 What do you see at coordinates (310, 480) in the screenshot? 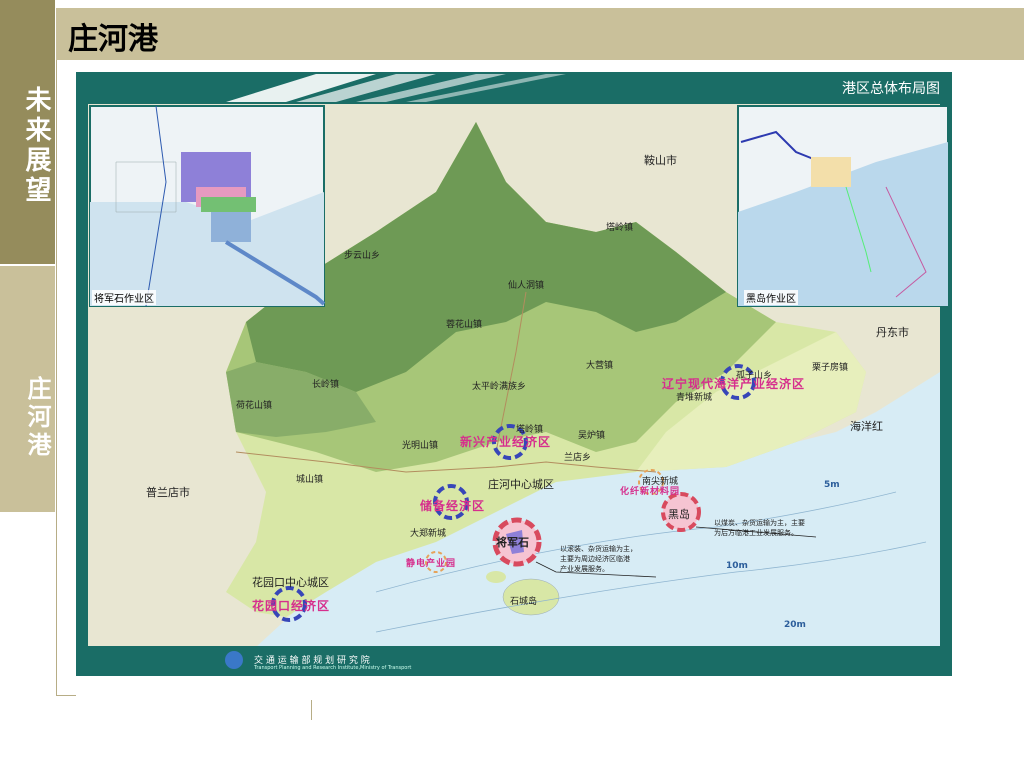
I see `town-chengshan: 城山镇` at bounding box center [310, 480].